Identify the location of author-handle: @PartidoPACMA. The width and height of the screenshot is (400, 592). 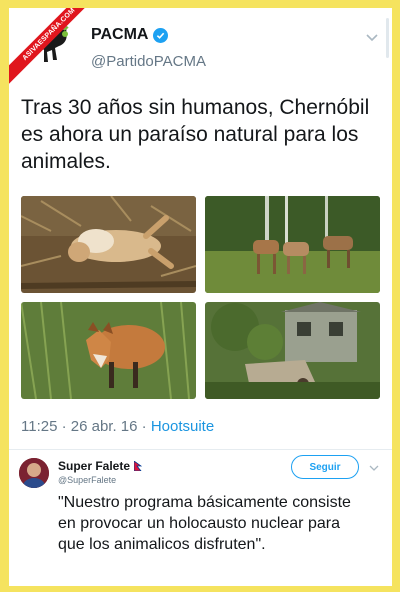
(148, 61).